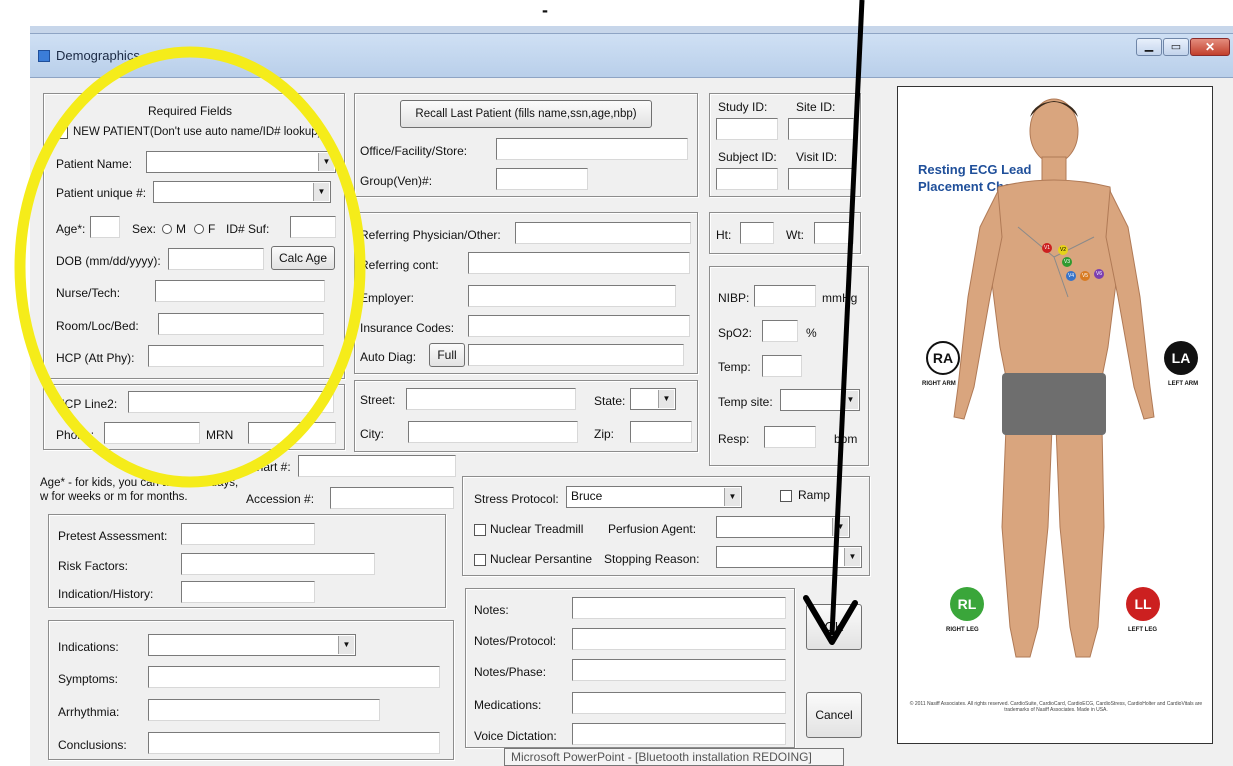  I want to click on voice-dictation-label: Voice Dictation:, so click(515, 736).